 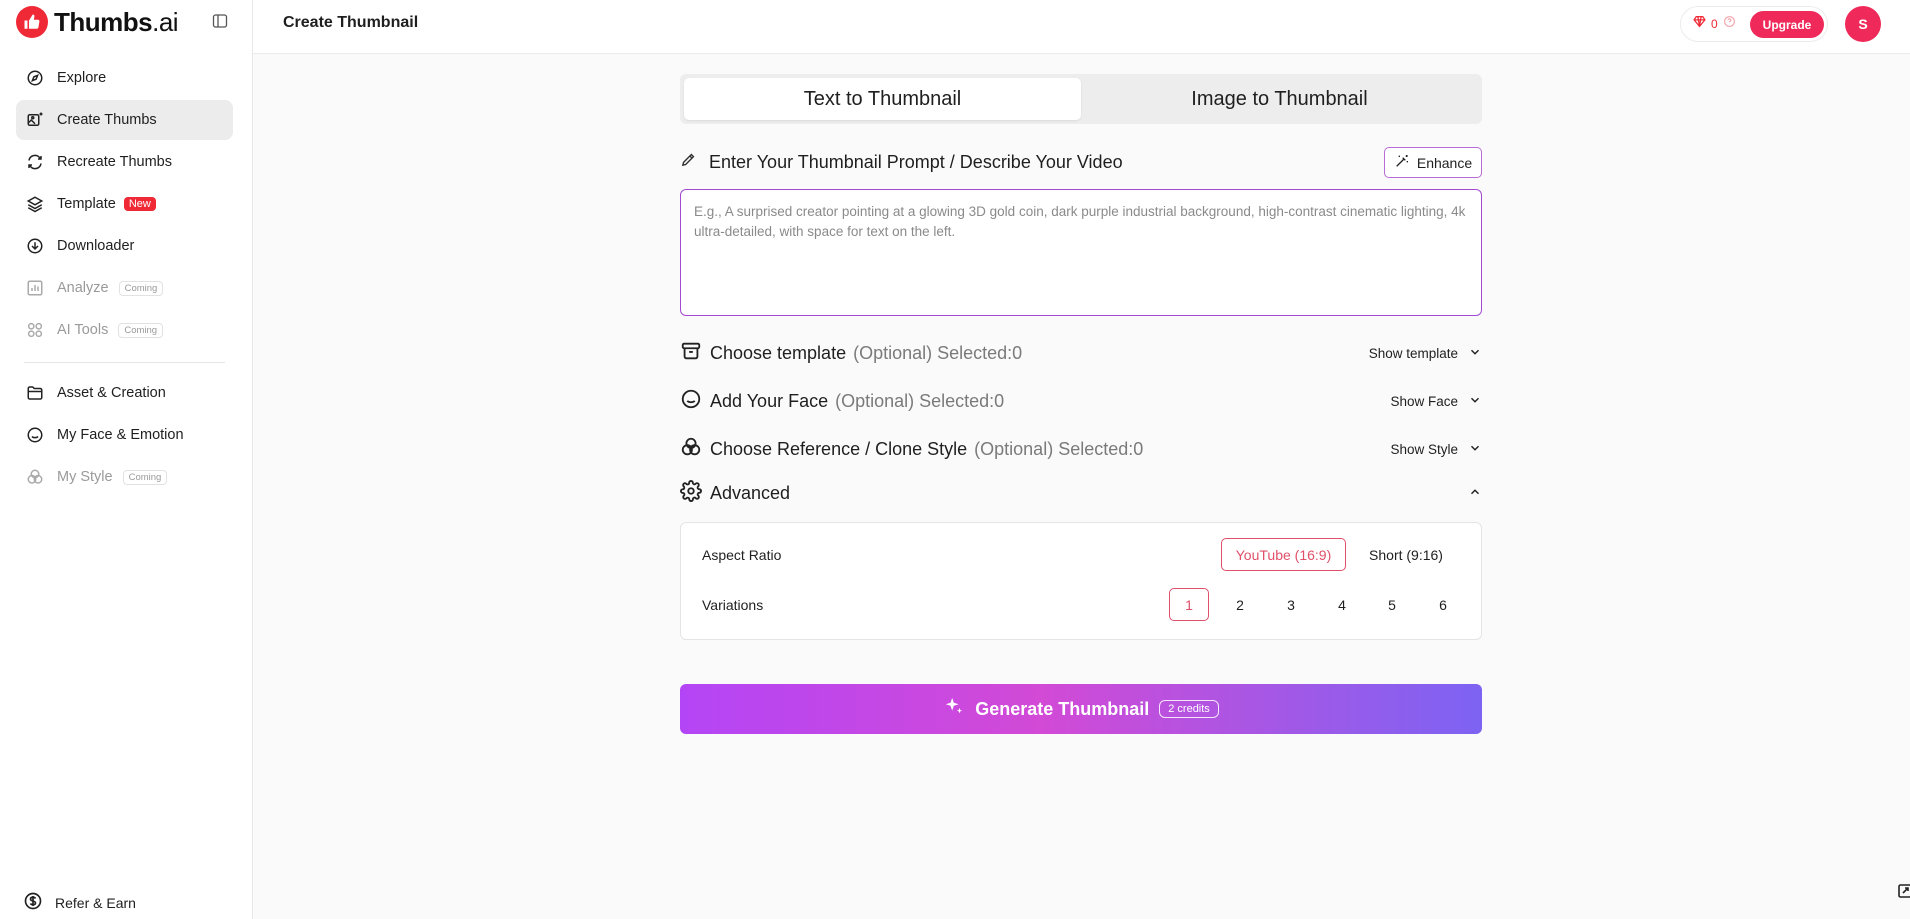 I want to click on variation-option: 3, so click(x=1291, y=604).